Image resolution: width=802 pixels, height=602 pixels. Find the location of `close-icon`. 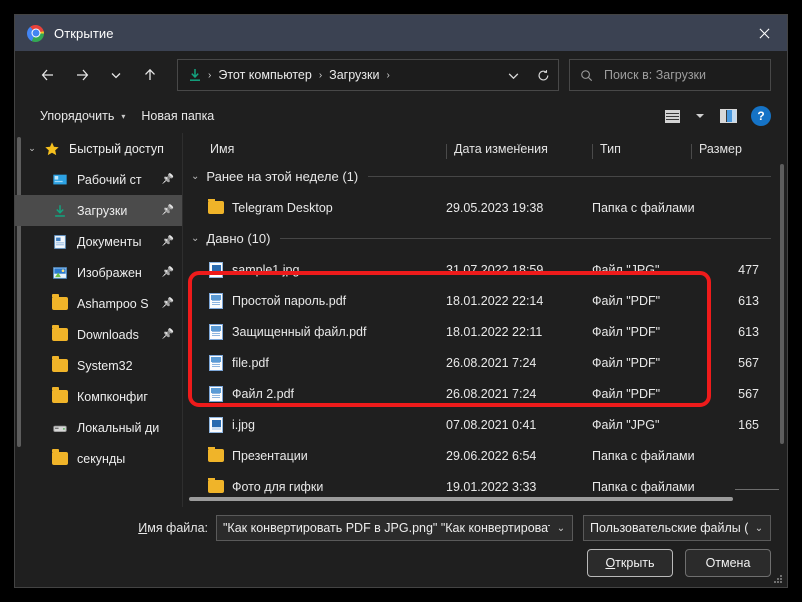

close-icon is located at coordinates (764, 33).